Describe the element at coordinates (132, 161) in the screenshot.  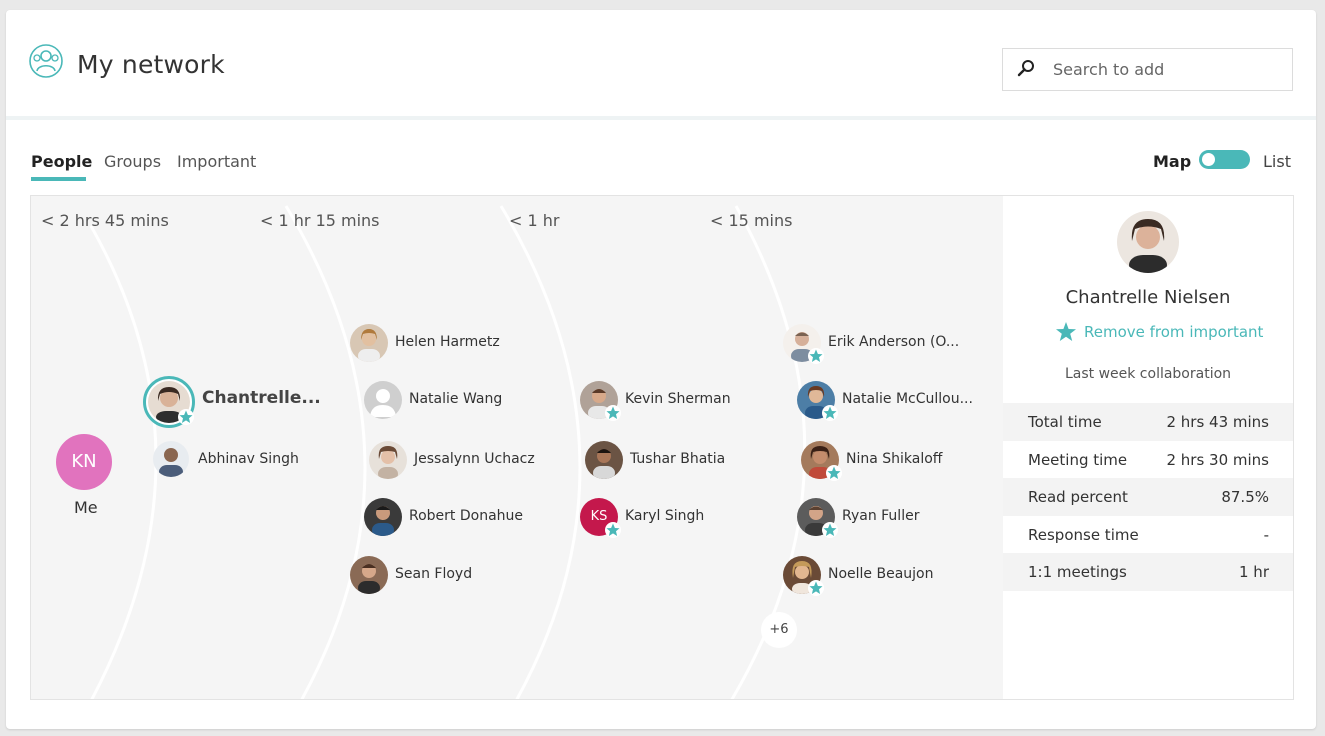
I see `tab-groups: Groups` at that location.